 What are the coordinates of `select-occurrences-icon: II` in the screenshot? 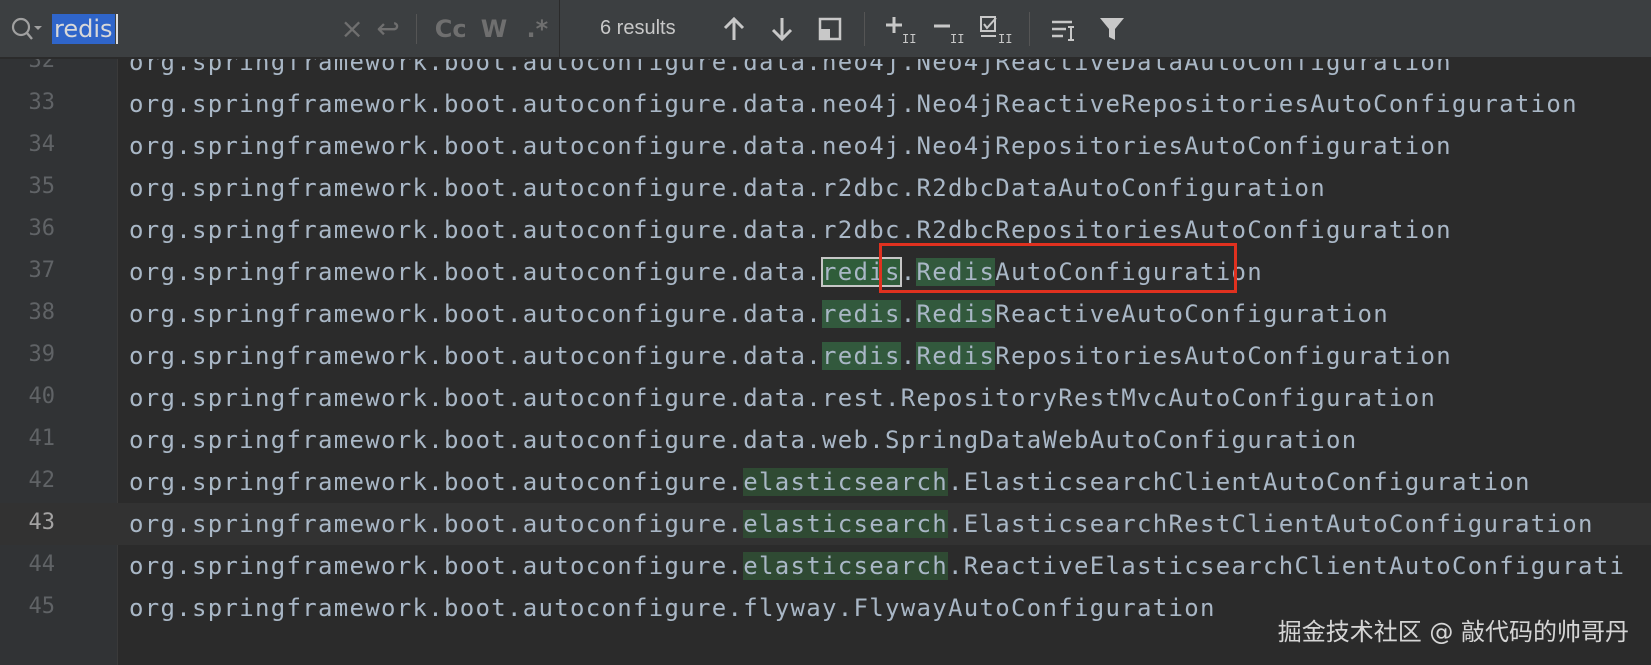 It's located at (995, 29).